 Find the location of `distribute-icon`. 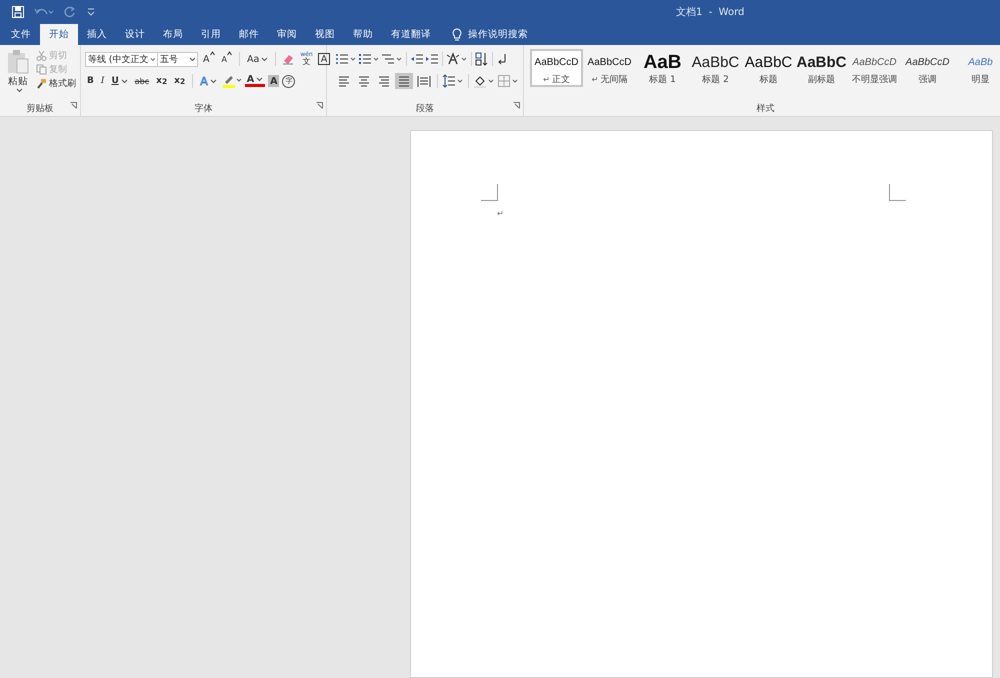

distribute-icon is located at coordinates (424, 81).